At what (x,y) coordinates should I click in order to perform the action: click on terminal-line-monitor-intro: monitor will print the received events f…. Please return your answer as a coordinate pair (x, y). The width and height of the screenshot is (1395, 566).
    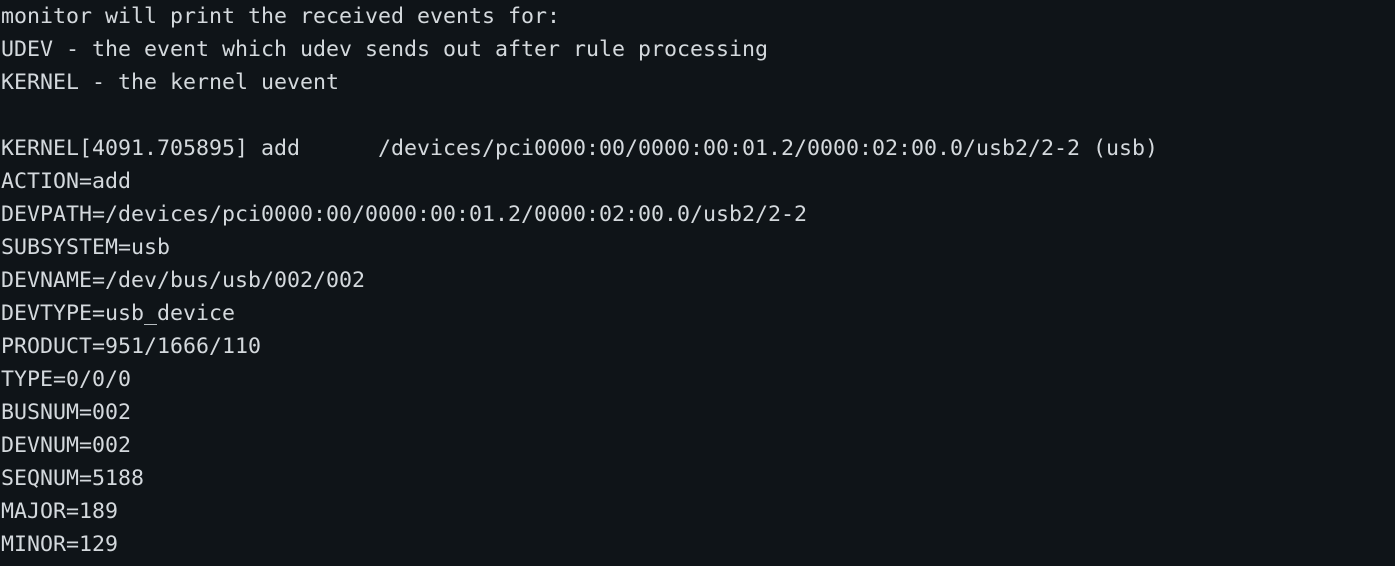
    Looking at the image, I should click on (281, 16).